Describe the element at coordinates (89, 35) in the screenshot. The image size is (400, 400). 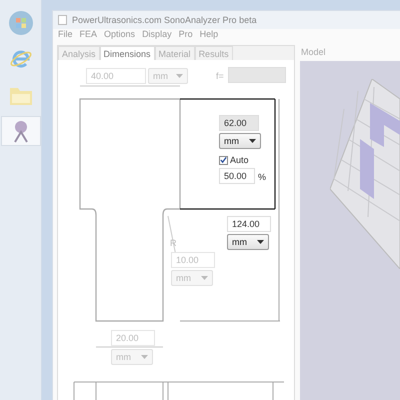
I see `menu-item: FEA` at that location.